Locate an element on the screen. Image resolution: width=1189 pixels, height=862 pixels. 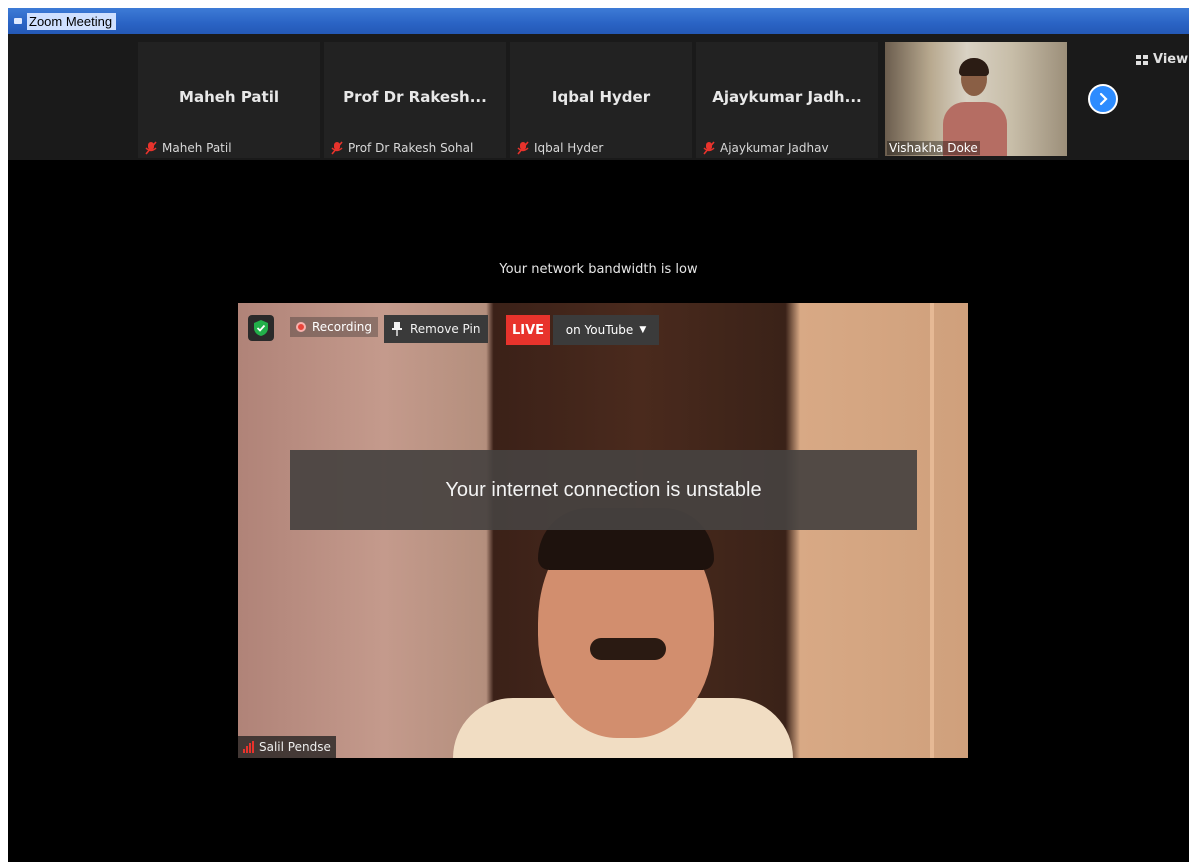
live-stream-dropdown: on YouTube ▼ is located at coordinates (606, 330).